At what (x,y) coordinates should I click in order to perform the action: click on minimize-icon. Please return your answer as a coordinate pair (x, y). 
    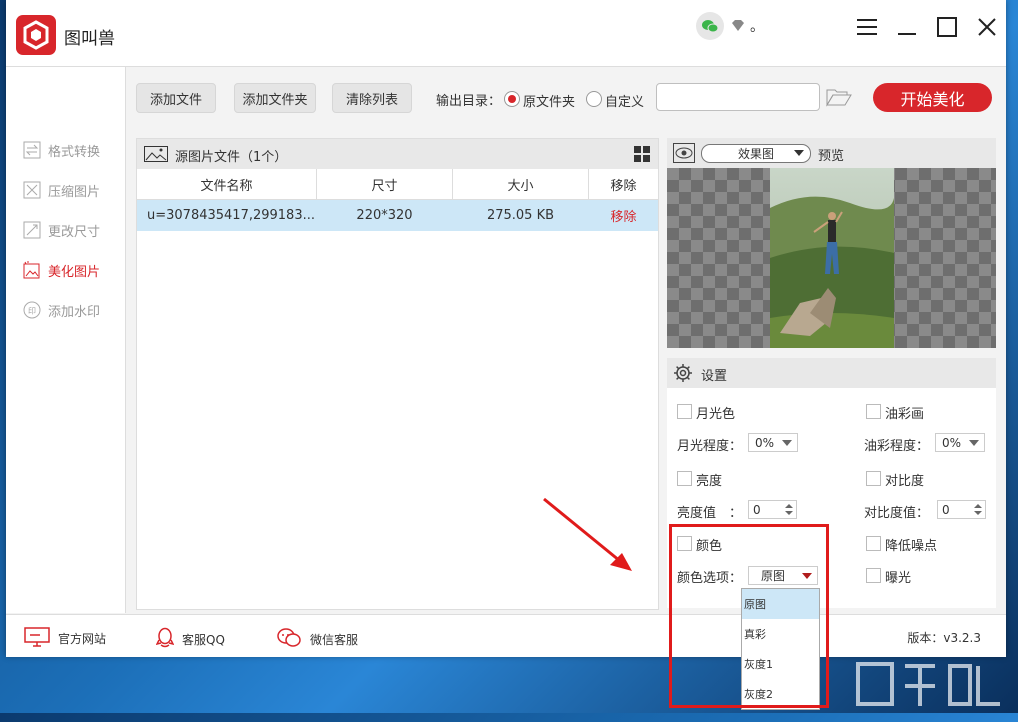
    Looking at the image, I should click on (907, 27).